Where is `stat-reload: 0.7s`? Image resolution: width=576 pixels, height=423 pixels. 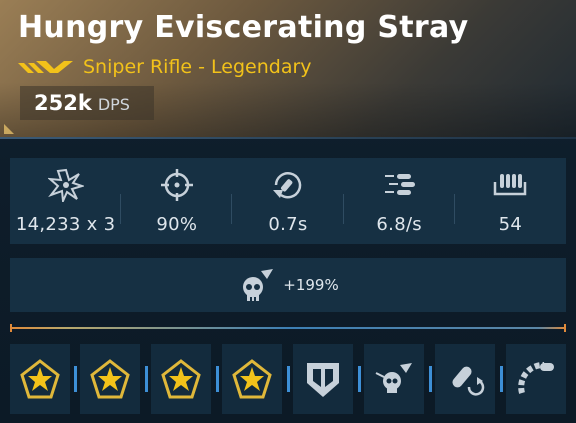 stat-reload: 0.7s is located at coordinates (288, 201).